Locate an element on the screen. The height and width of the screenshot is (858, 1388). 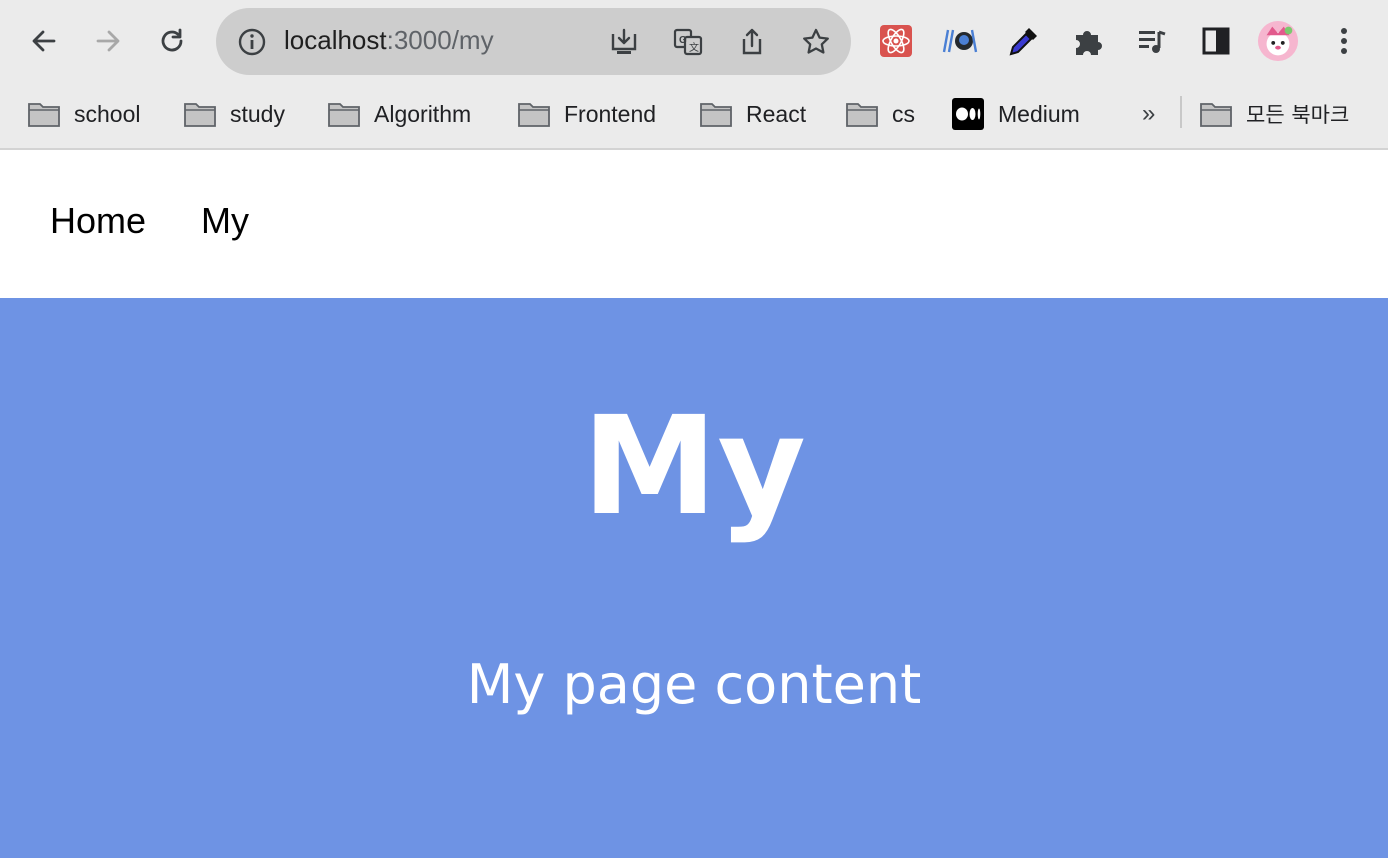
bookmark-label: React is located at coordinates (776, 113).